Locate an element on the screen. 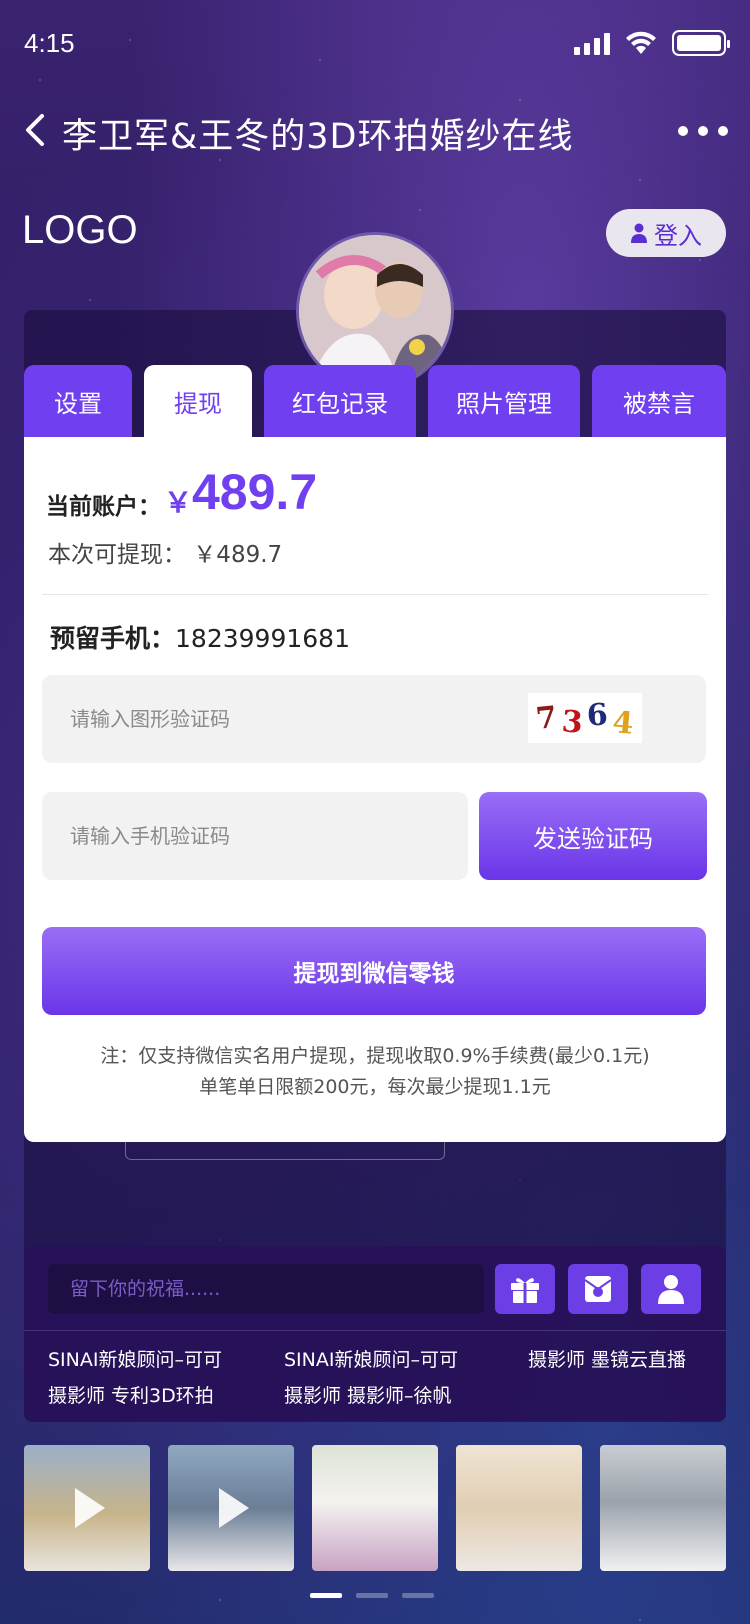 Image resolution: width=750 pixels, height=1624 pixels. status-bar: 4:15 is located at coordinates (375, 45).